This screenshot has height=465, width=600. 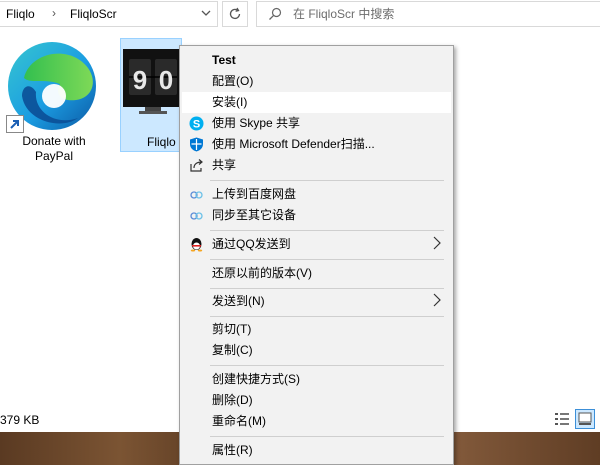 What do you see at coordinates (230, 102) in the screenshot?
I see `menu-item-label: 安装(I)` at bounding box center [230, 102].